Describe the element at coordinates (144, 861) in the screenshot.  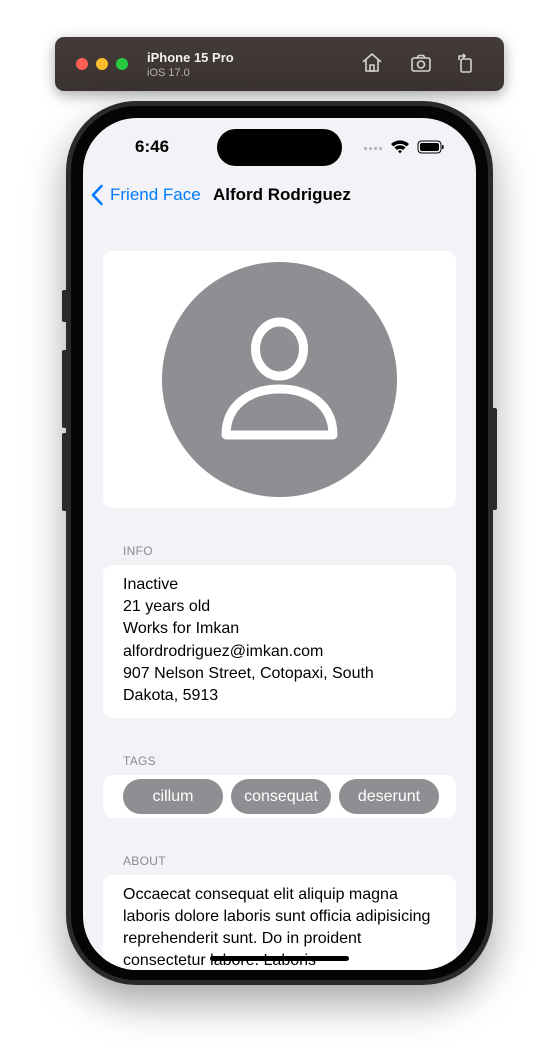
I see `about-section-header: ABOUT` at that location.